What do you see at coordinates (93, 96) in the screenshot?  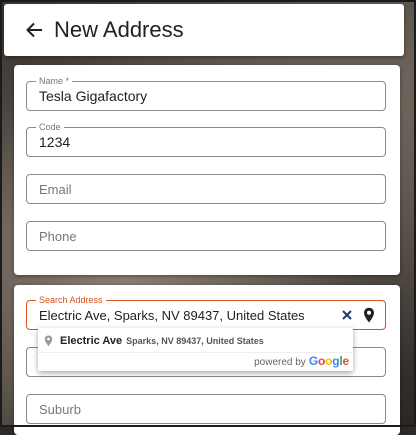 I see `name-value: Tesla Gigafactory` at bounding box center [93, 96].